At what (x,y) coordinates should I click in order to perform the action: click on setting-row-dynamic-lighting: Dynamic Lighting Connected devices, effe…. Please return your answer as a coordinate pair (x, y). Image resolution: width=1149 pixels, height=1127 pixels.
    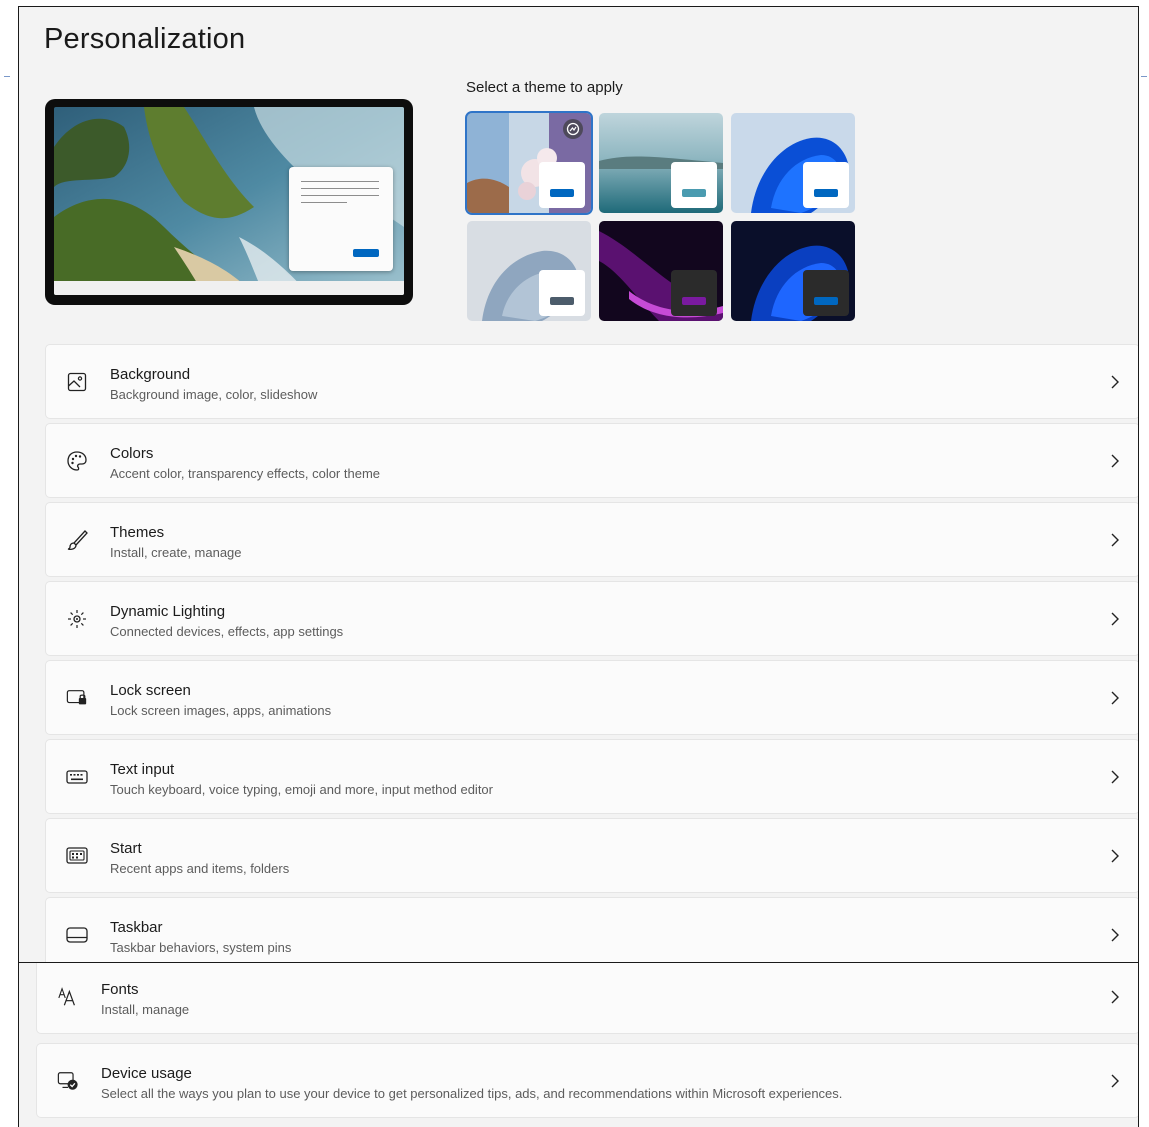
    Looking at the image, I should click on (591, 618).